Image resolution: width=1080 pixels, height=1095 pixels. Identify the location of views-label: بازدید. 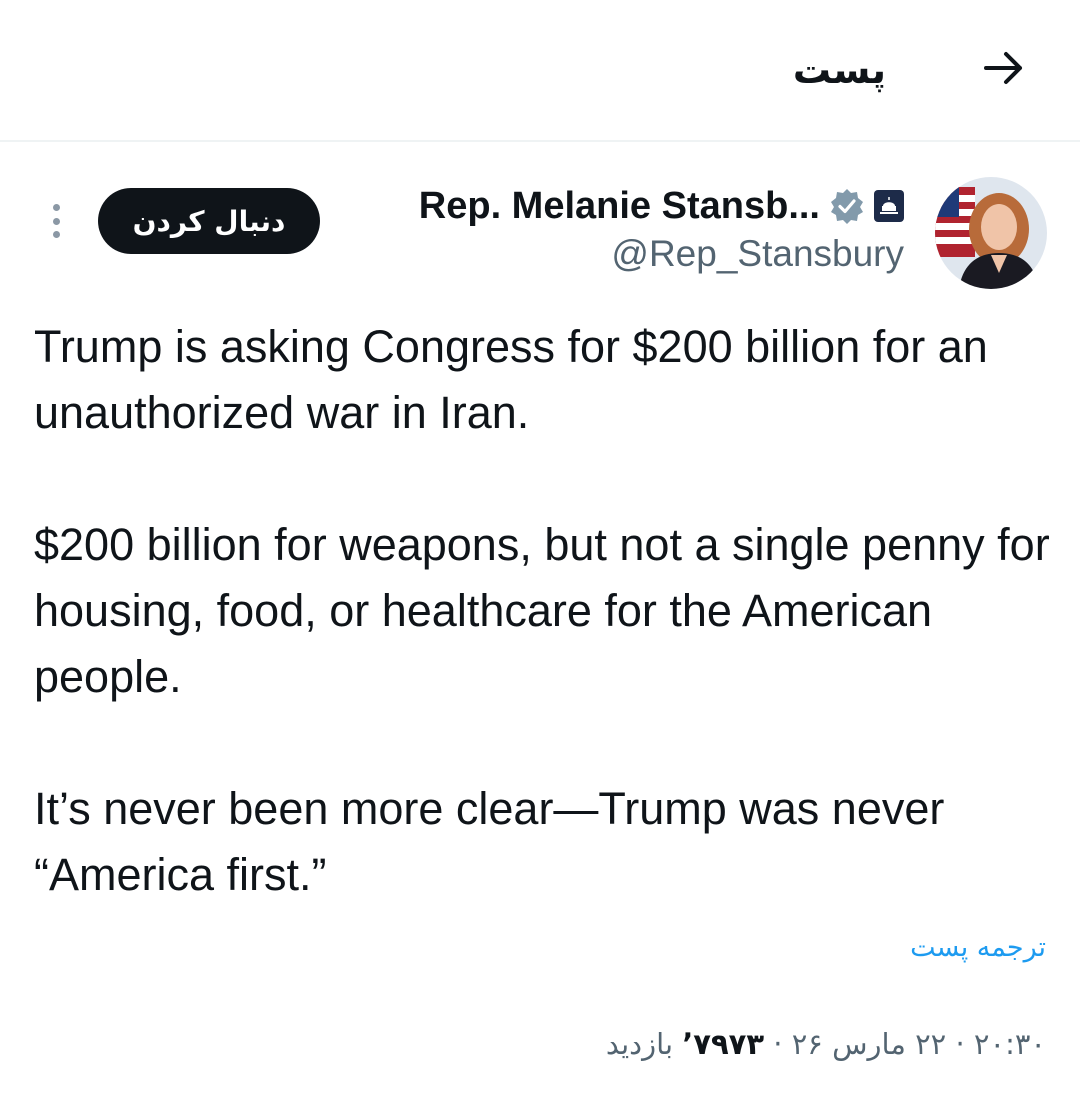
(639, 1044).